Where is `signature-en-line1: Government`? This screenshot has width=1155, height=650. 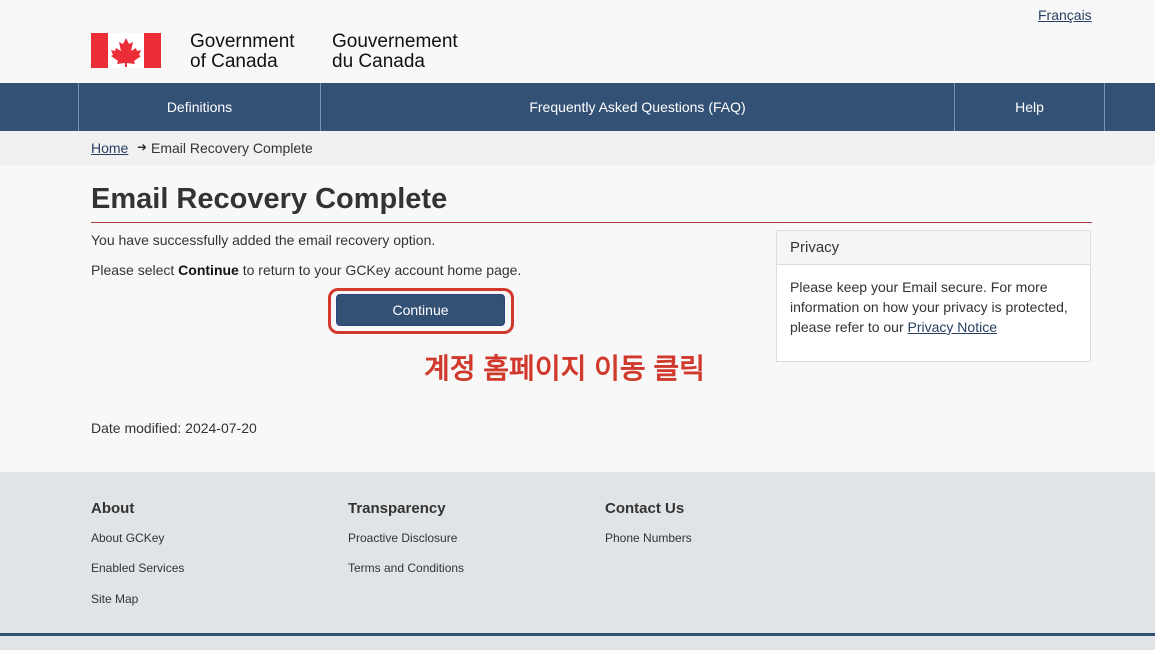 signature-en-line1: Government is located at coordinates (242, 41).